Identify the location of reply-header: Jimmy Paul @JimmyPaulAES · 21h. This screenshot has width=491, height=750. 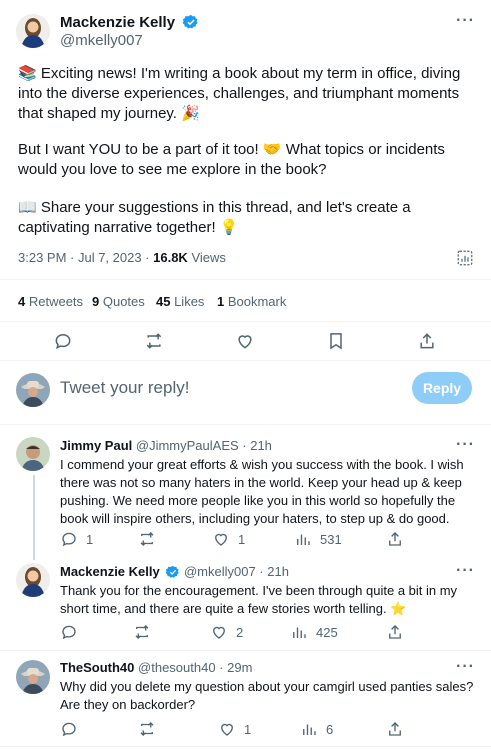
(166, 445).